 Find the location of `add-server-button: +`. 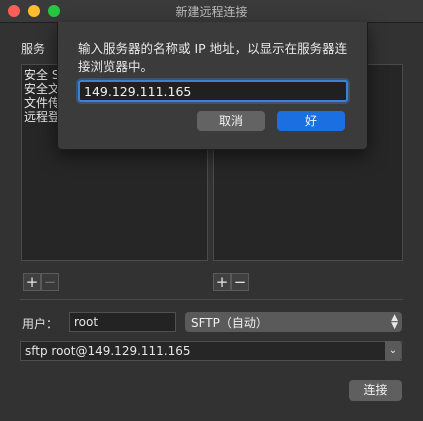

add-server-button: + is located at coordinates (222, 282).